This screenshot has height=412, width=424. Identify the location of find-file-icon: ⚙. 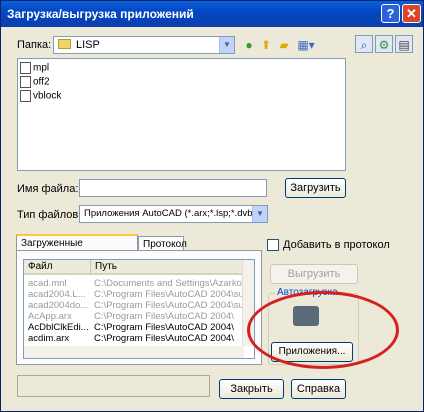
(384, 44).